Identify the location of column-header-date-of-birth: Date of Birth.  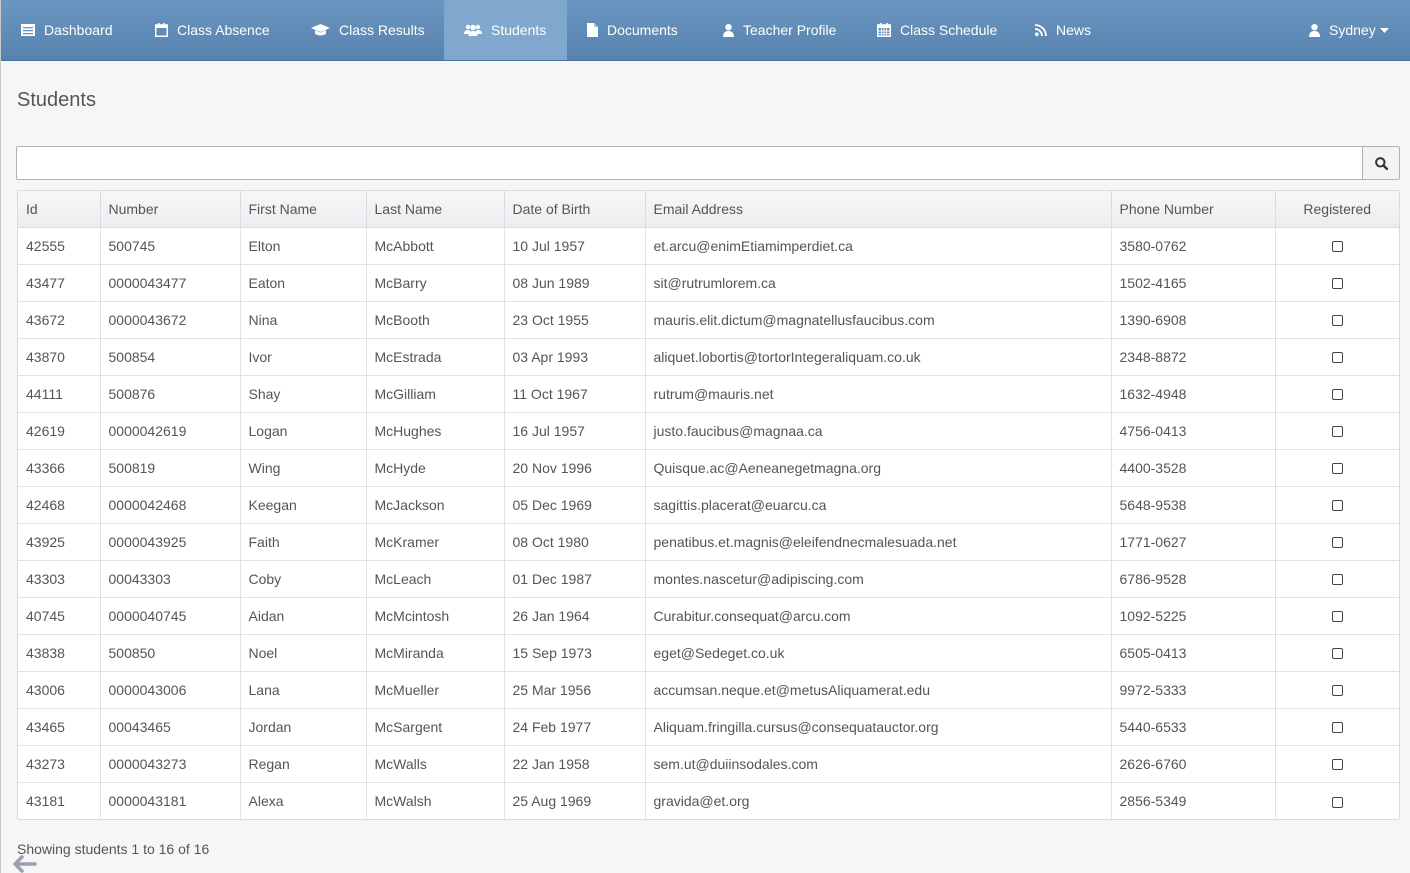
(575, 209).